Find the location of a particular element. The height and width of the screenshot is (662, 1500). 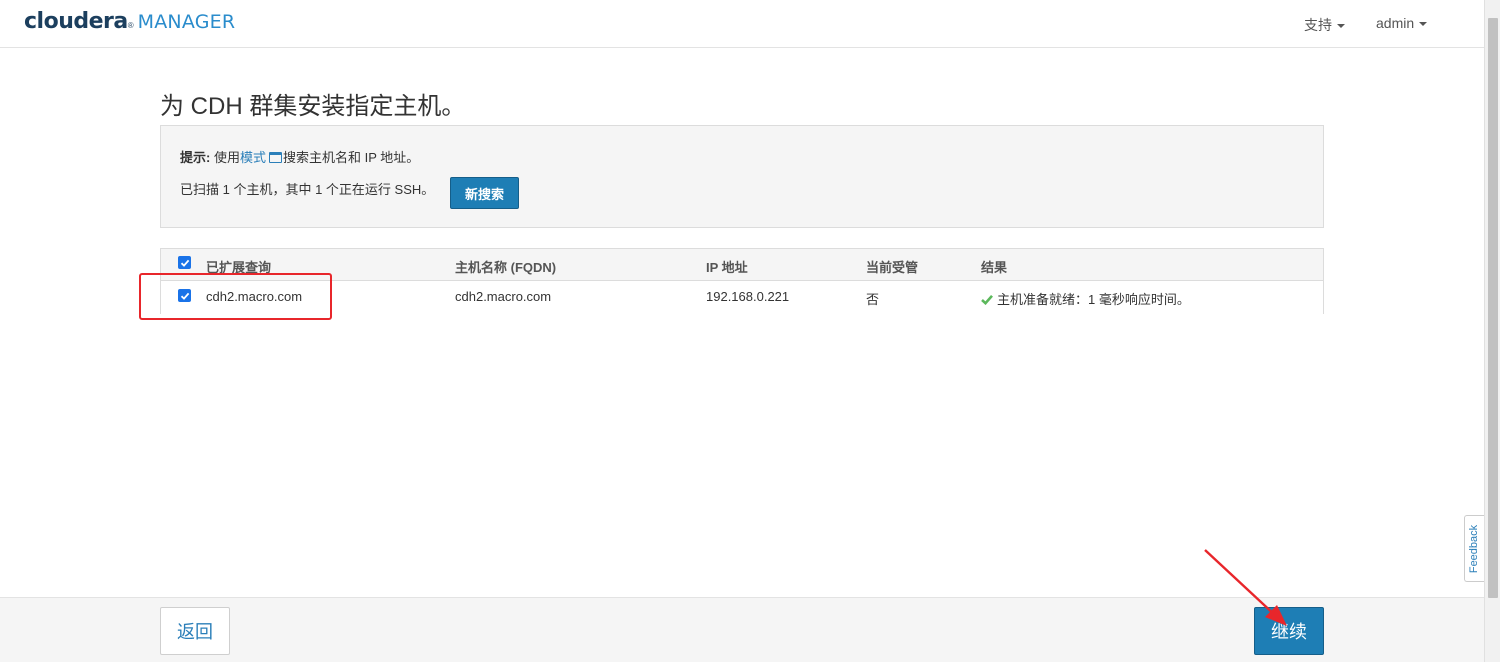

top-navbar: cloudera ® MANAGER 支持 admin is located at coordinates (742, 24).